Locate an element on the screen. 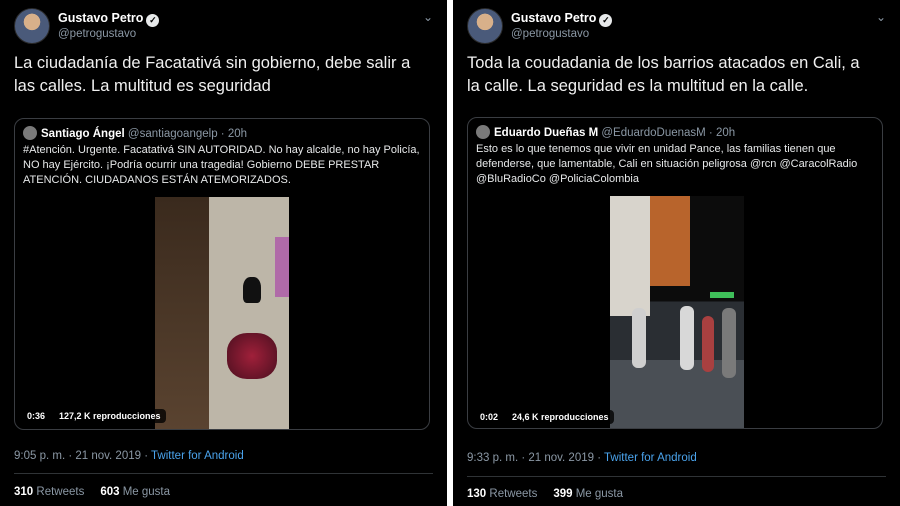 This screenshot has width=900, height=506. retweets-stat: 130 Retweets is located at coordinates (502, 494).